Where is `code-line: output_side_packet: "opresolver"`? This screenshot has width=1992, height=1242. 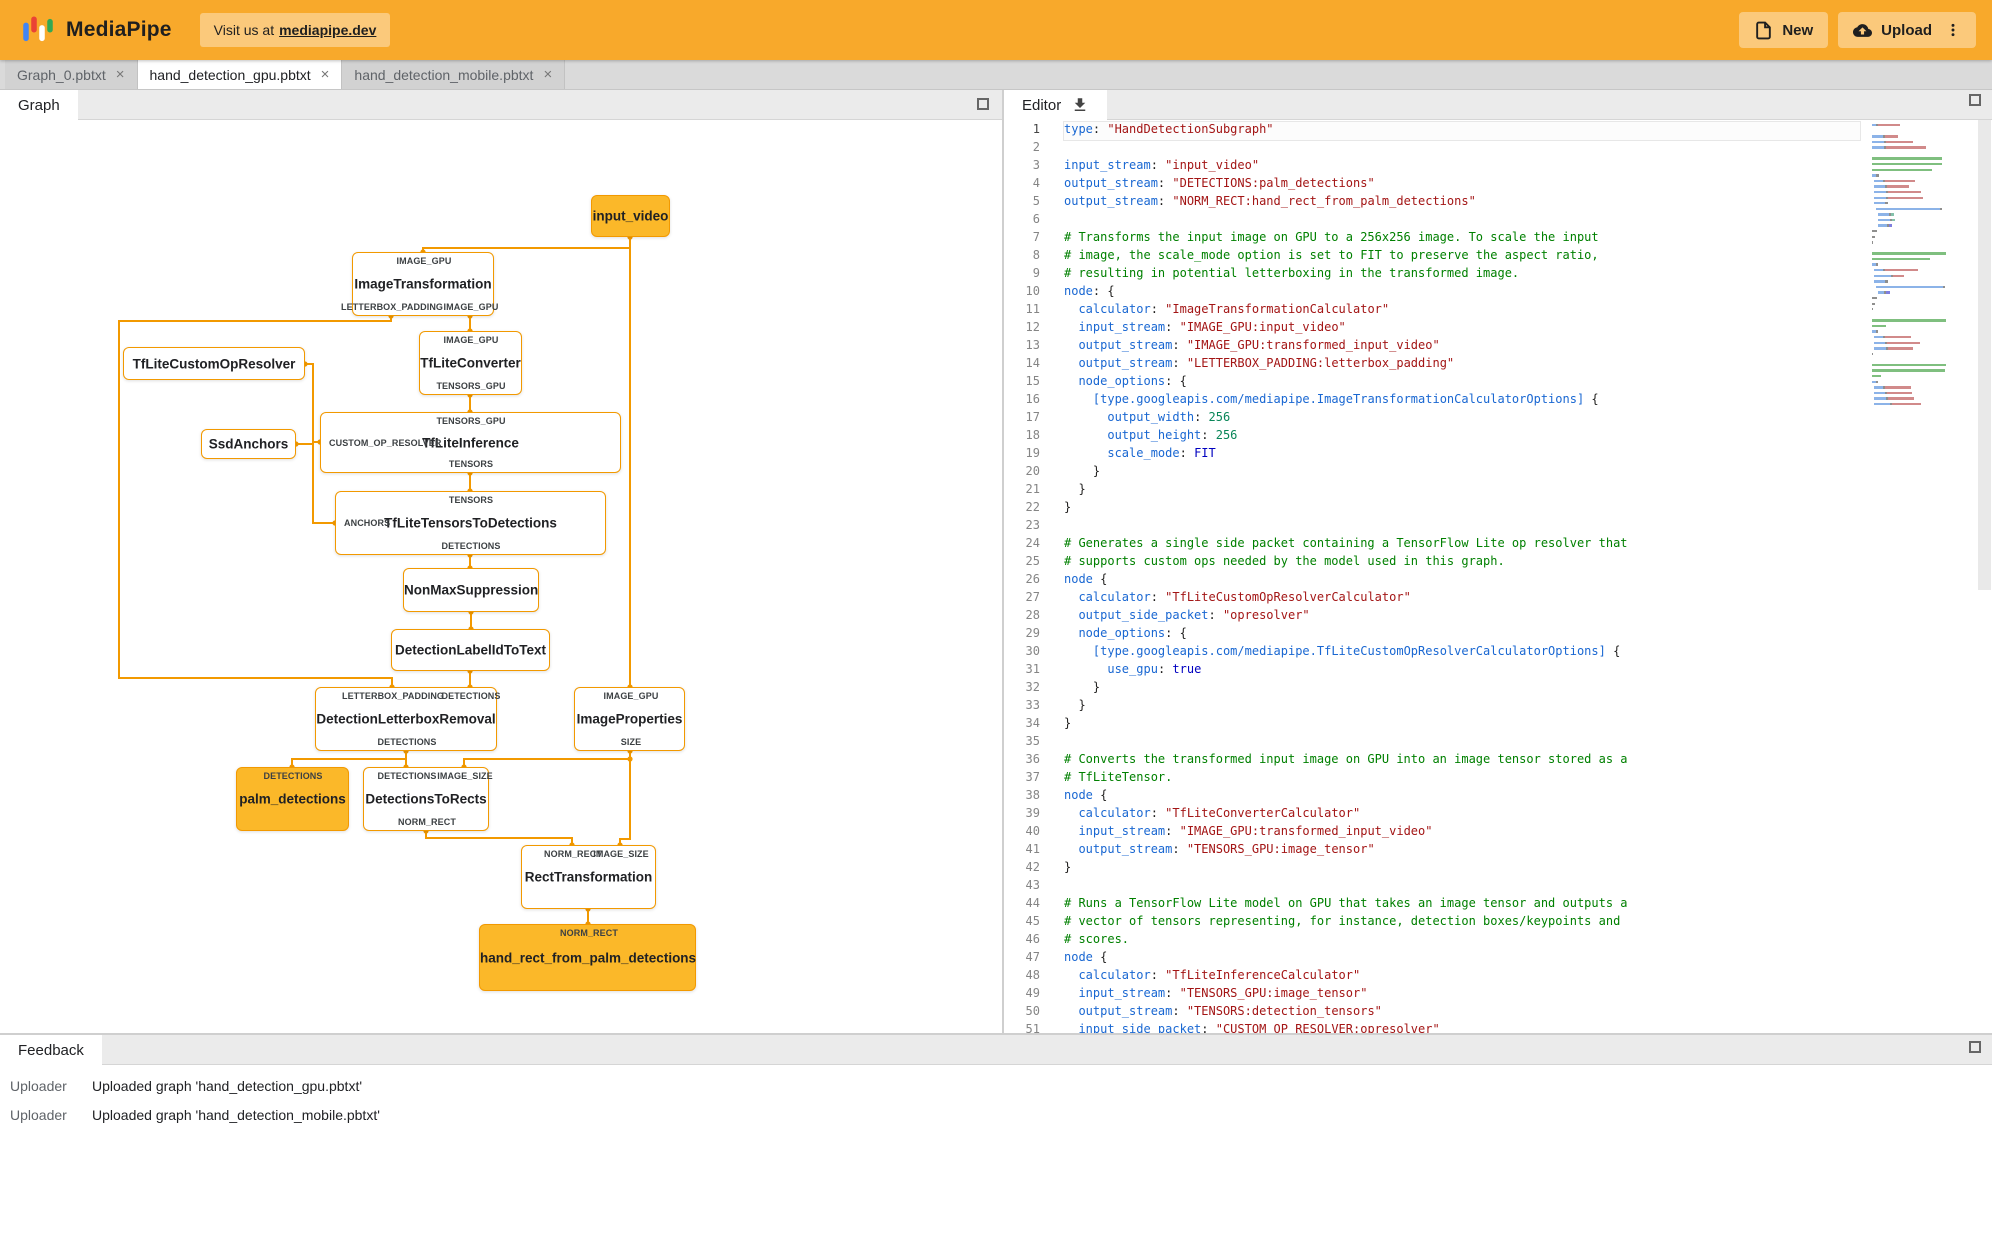 code-line: output_side_packet: "opresolver" is located at coordinates (1462, 617).